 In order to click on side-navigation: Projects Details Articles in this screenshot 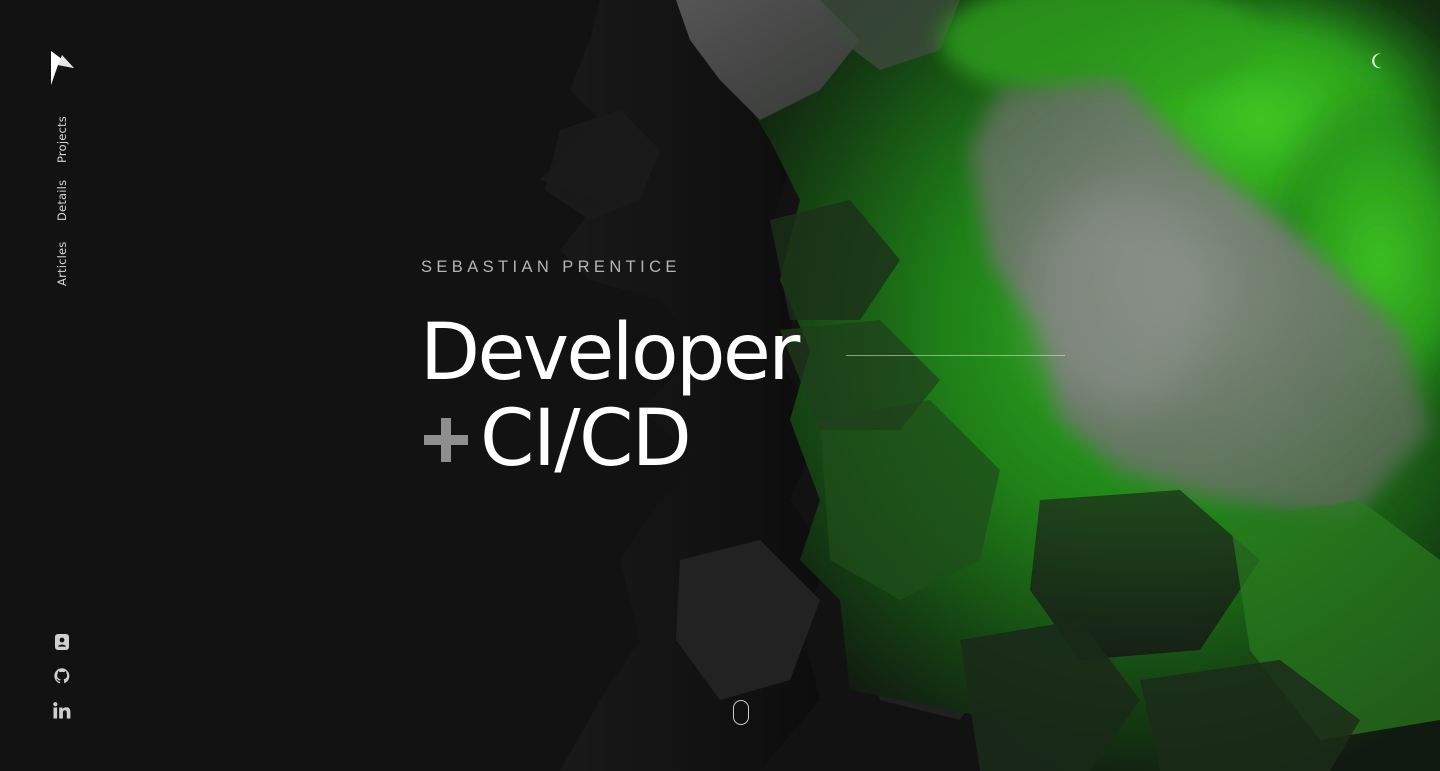, I will do `click(62, 201)`.